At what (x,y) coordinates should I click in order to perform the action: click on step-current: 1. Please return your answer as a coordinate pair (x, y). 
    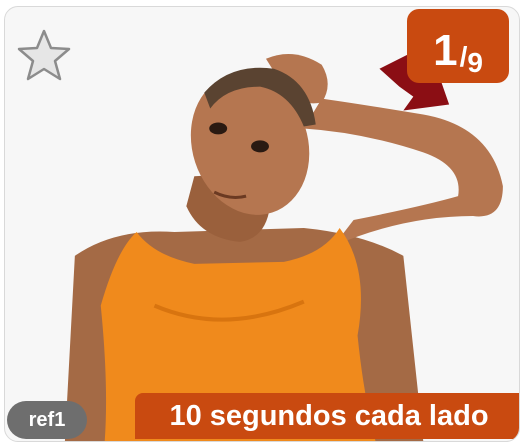
    Looking at the image, I should click on (445, 50).